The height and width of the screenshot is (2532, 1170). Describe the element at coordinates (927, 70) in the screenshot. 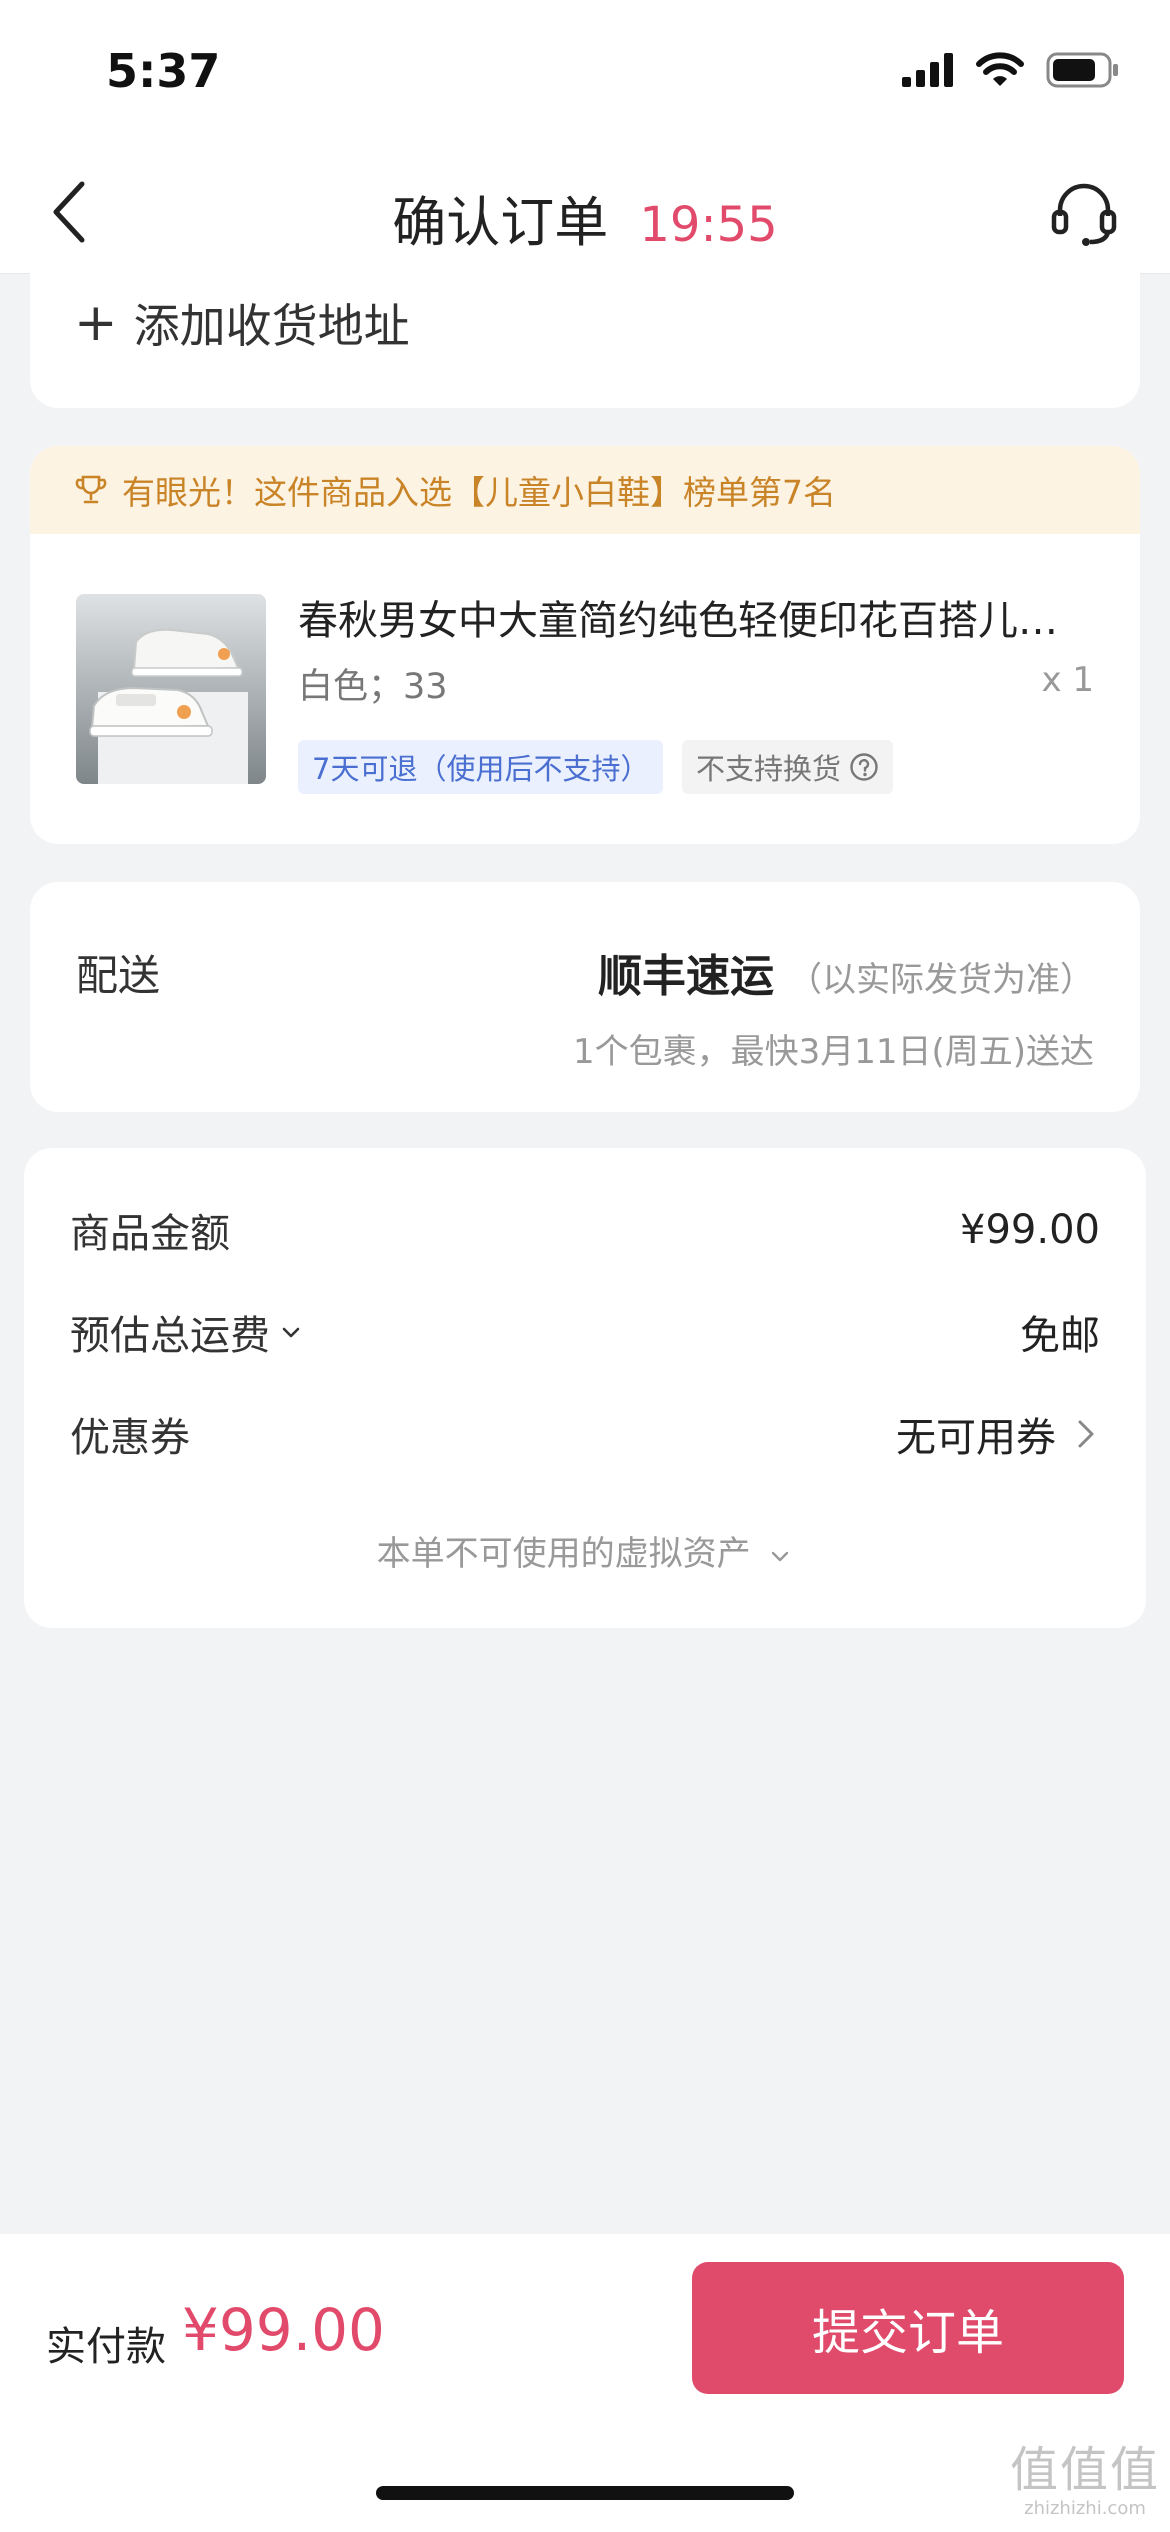

I see `signal-icon` at that location.